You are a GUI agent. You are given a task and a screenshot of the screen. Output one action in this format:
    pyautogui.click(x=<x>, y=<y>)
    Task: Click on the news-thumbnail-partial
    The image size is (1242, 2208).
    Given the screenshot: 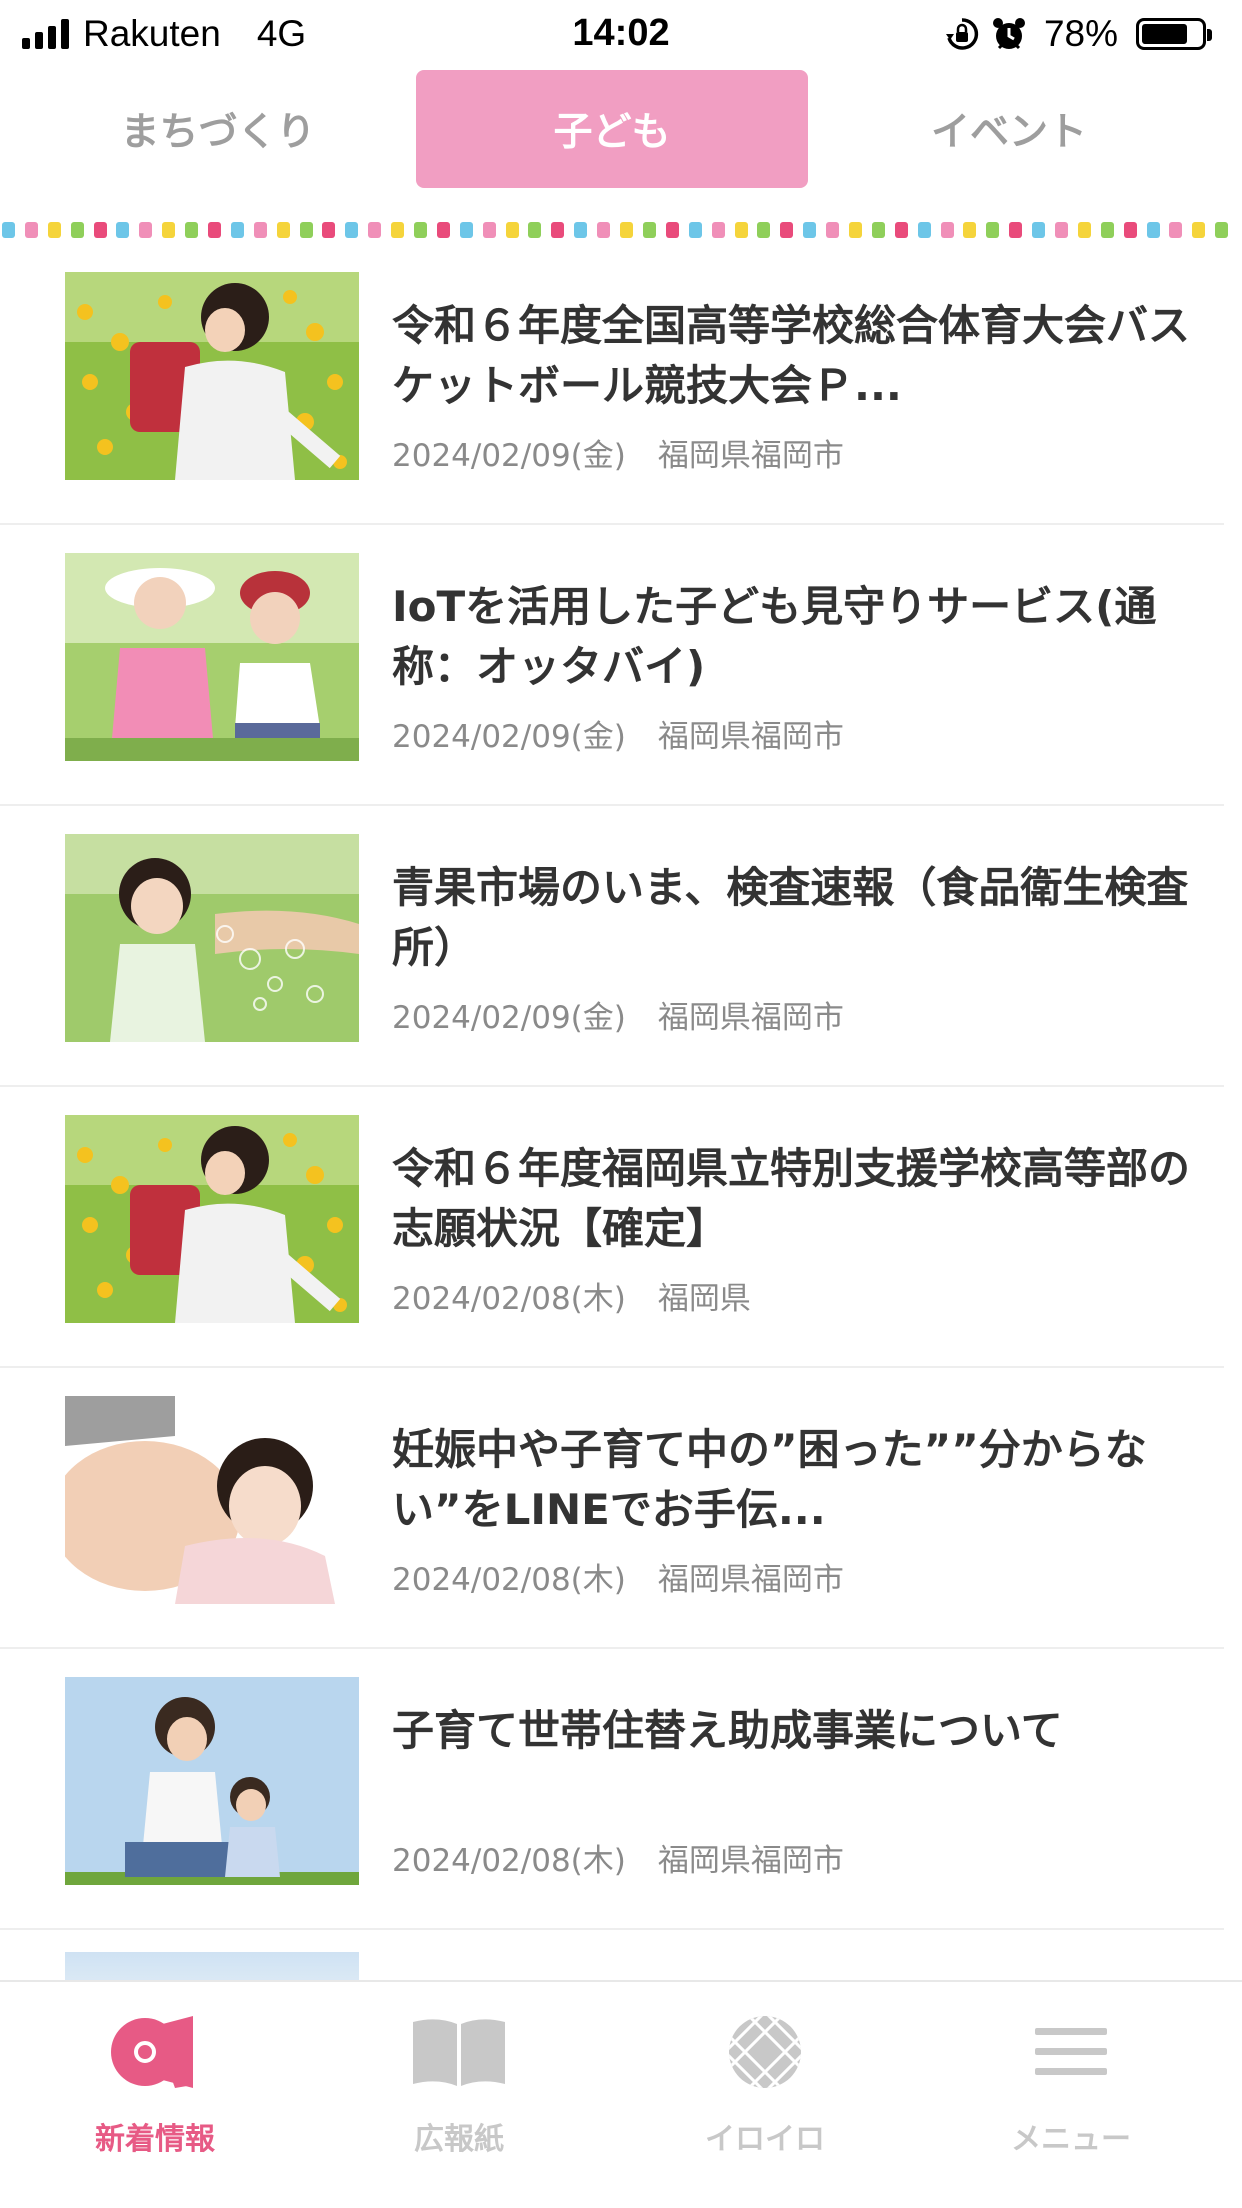 What is the action you would take?
    pyautogui.click(x=212, y=1967)
    